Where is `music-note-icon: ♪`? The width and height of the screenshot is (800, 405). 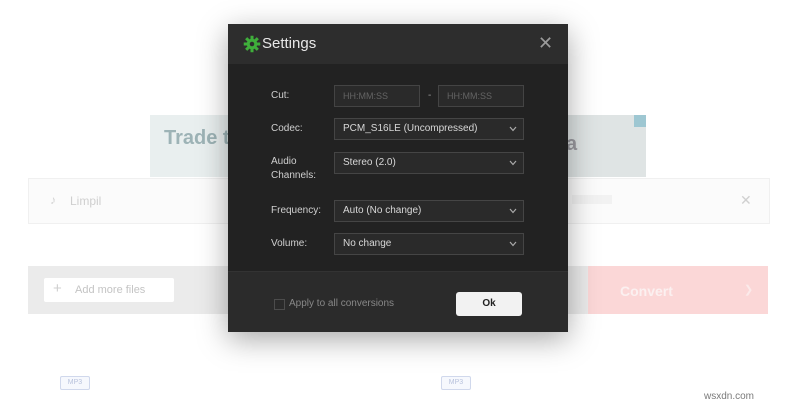
music-note-icon: ♪ is located at coordinates (53, 200).